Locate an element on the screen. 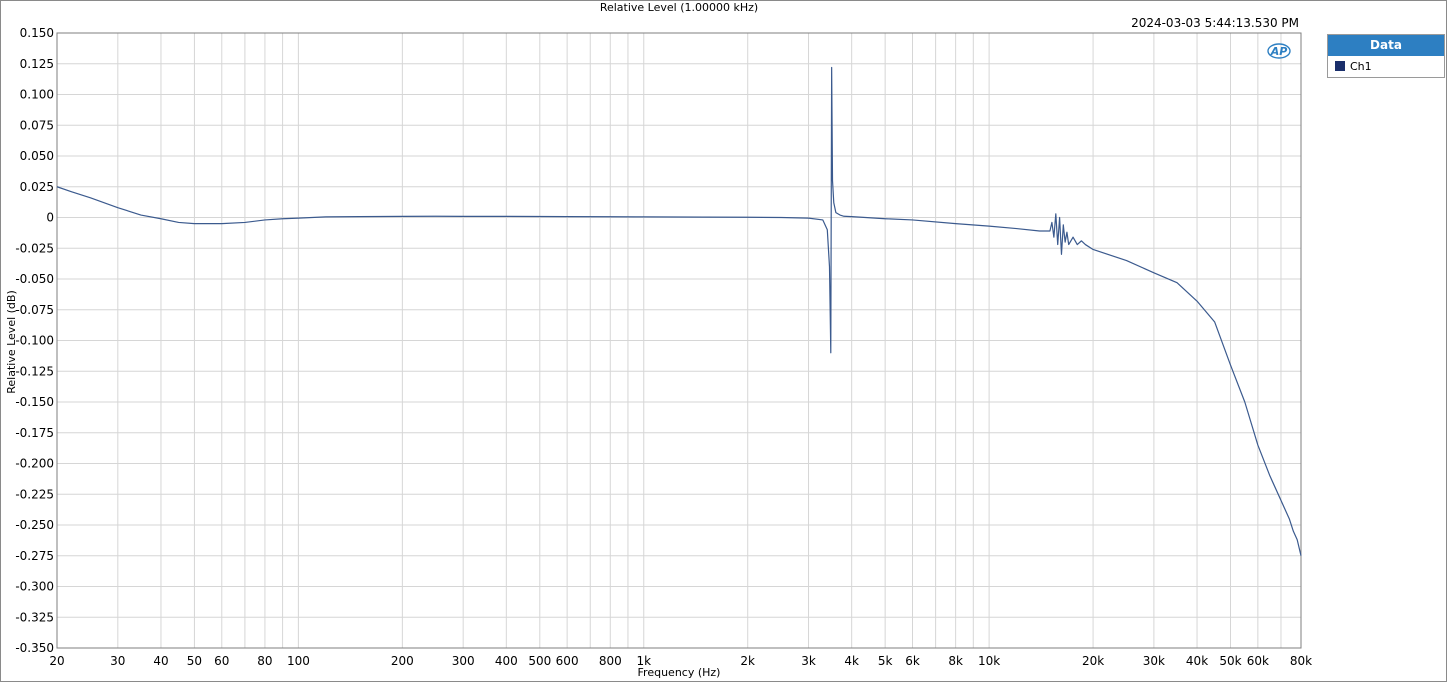 The width and height of the screenshot is (1447, 682). legend-item-ch1: Ch1 is located at coordinates (1386, 66).